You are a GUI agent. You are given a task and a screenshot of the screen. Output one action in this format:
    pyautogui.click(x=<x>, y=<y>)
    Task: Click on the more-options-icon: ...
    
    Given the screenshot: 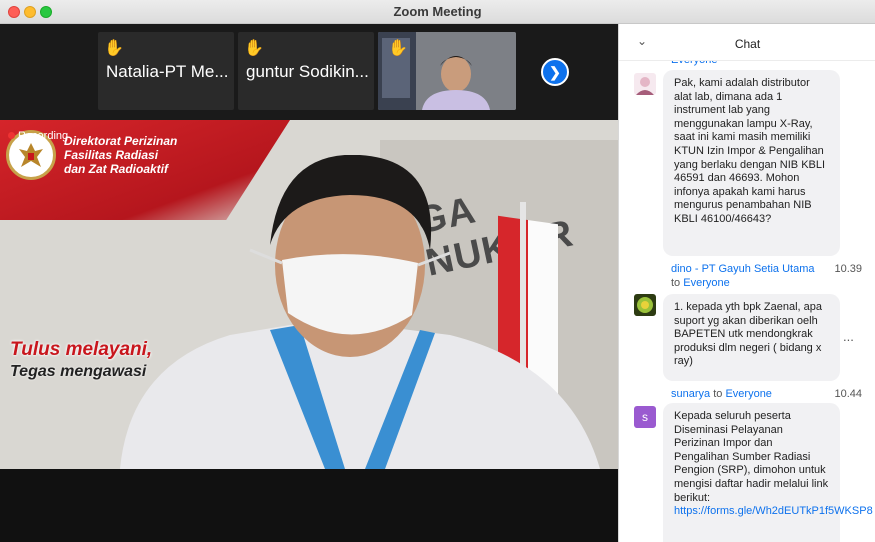 What is the action you would take?
    pyautogui.click(x=848, y=336)
    